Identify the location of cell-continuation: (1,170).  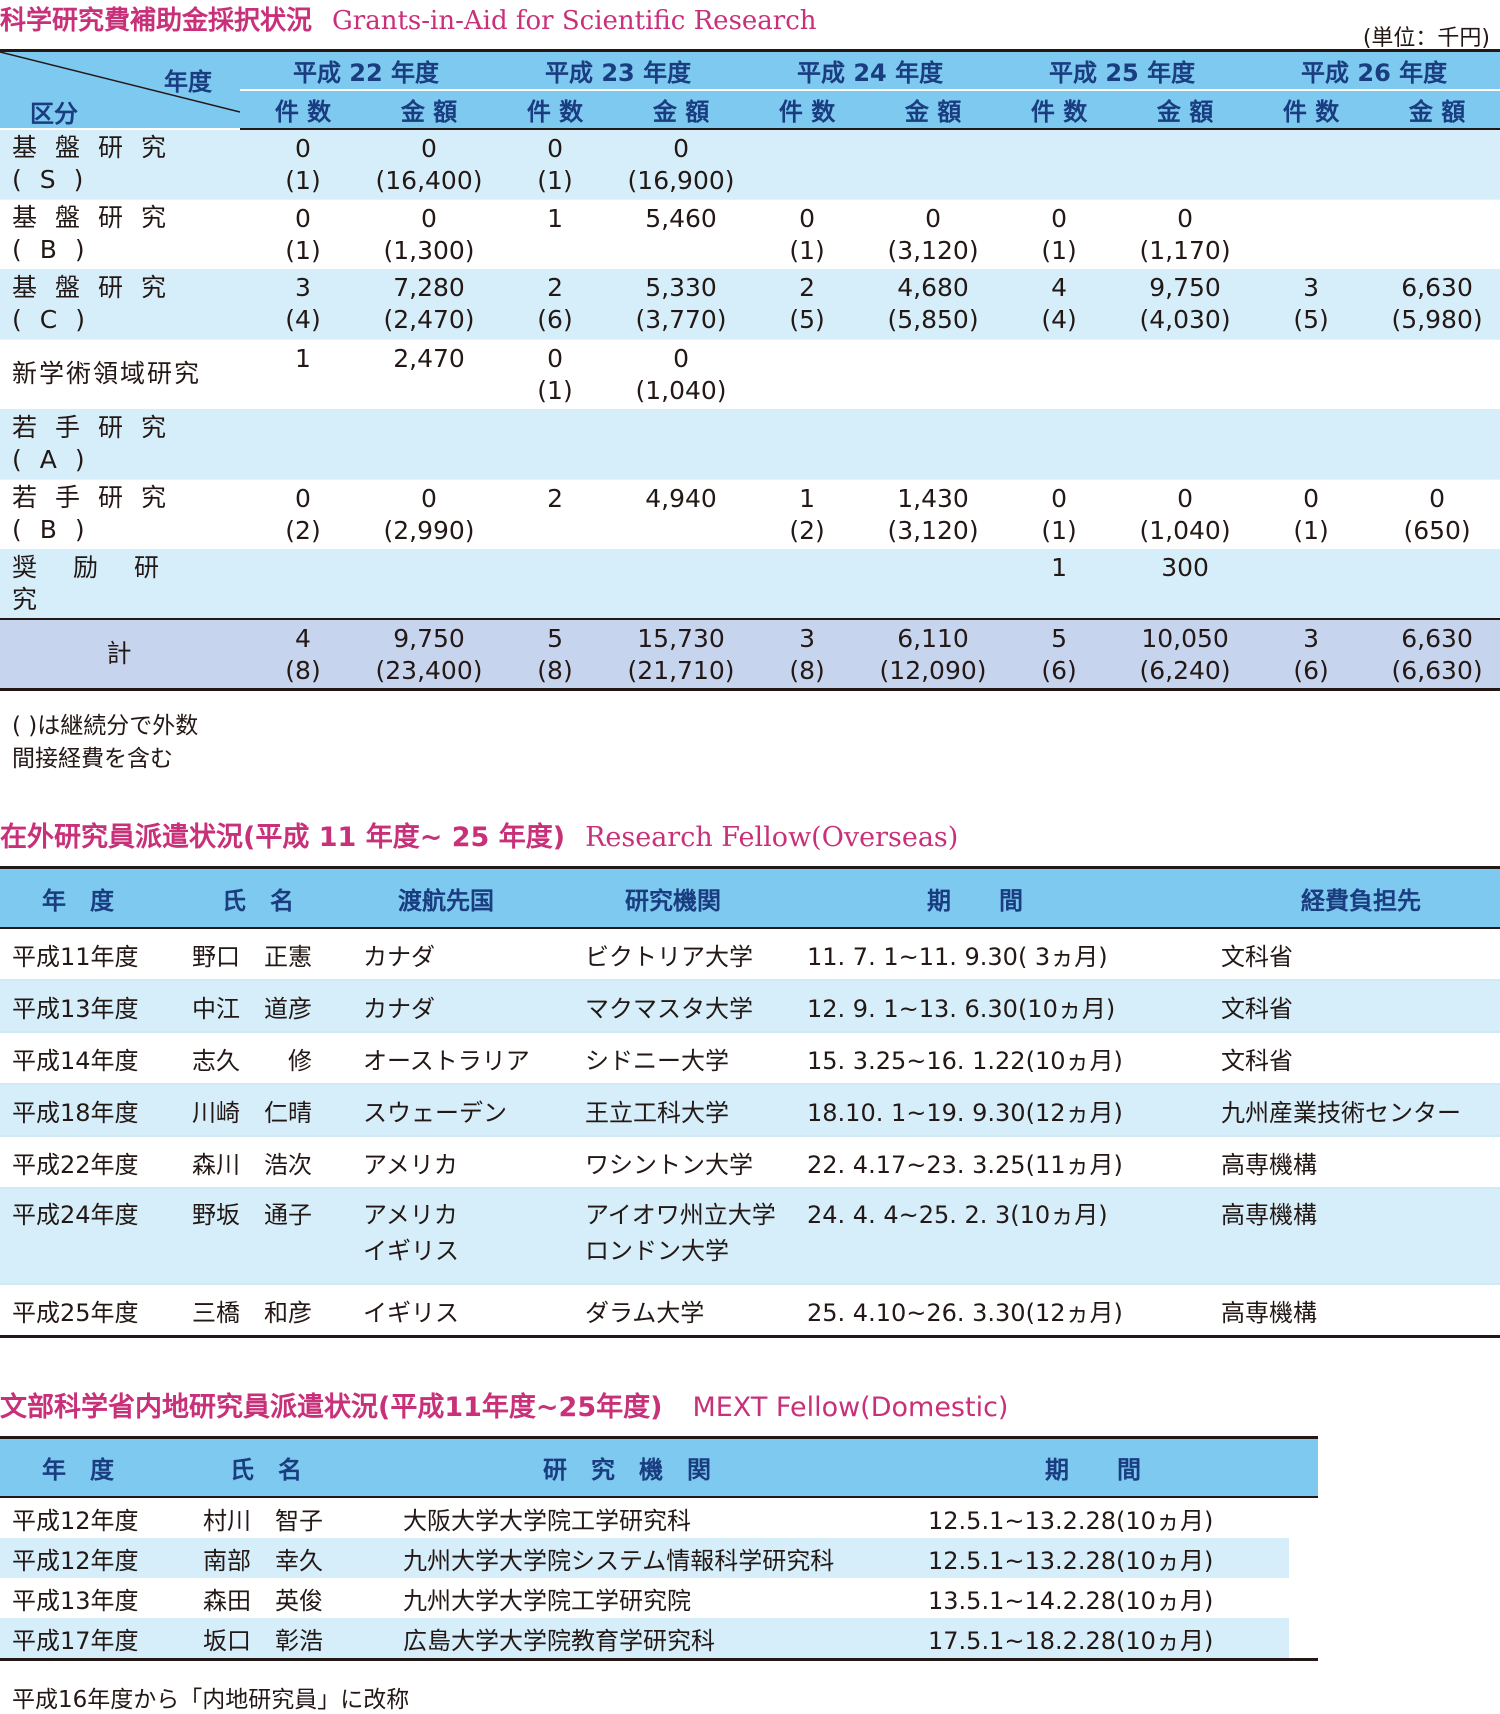
(1185, 250).